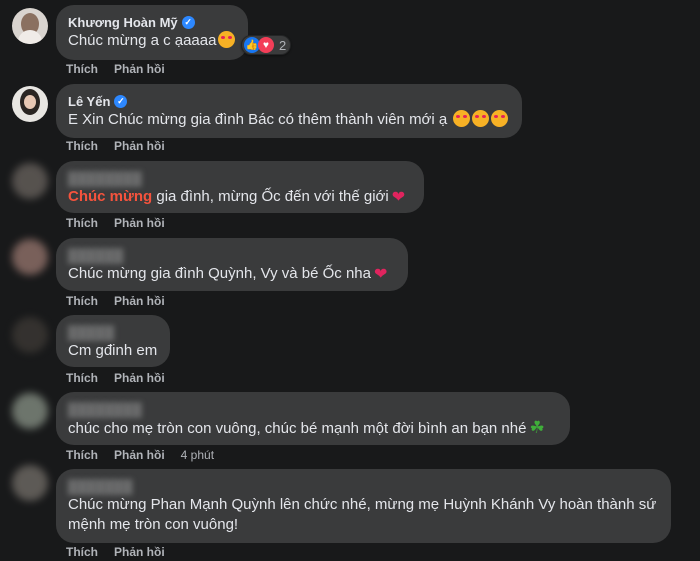  I want to click on commenter-name: ███████, so click(363, 486).